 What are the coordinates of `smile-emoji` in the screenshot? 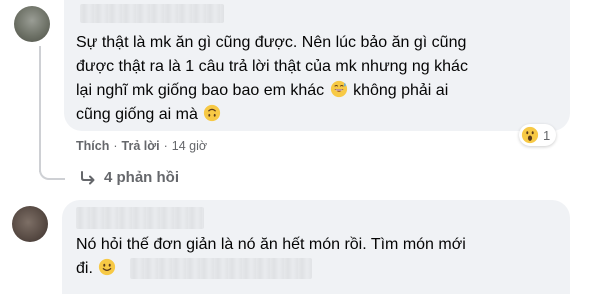 It's located at (107, 267).